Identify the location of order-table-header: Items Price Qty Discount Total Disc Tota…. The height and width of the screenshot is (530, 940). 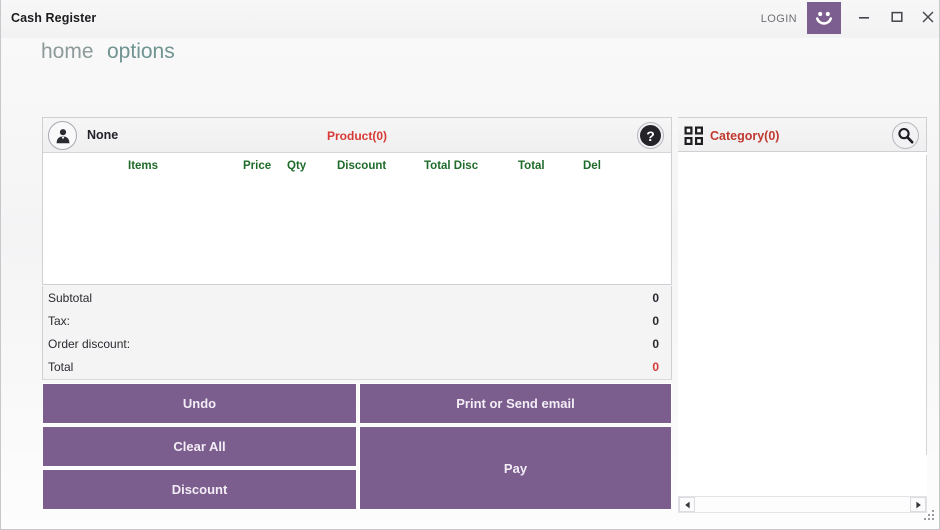
(357, 166).